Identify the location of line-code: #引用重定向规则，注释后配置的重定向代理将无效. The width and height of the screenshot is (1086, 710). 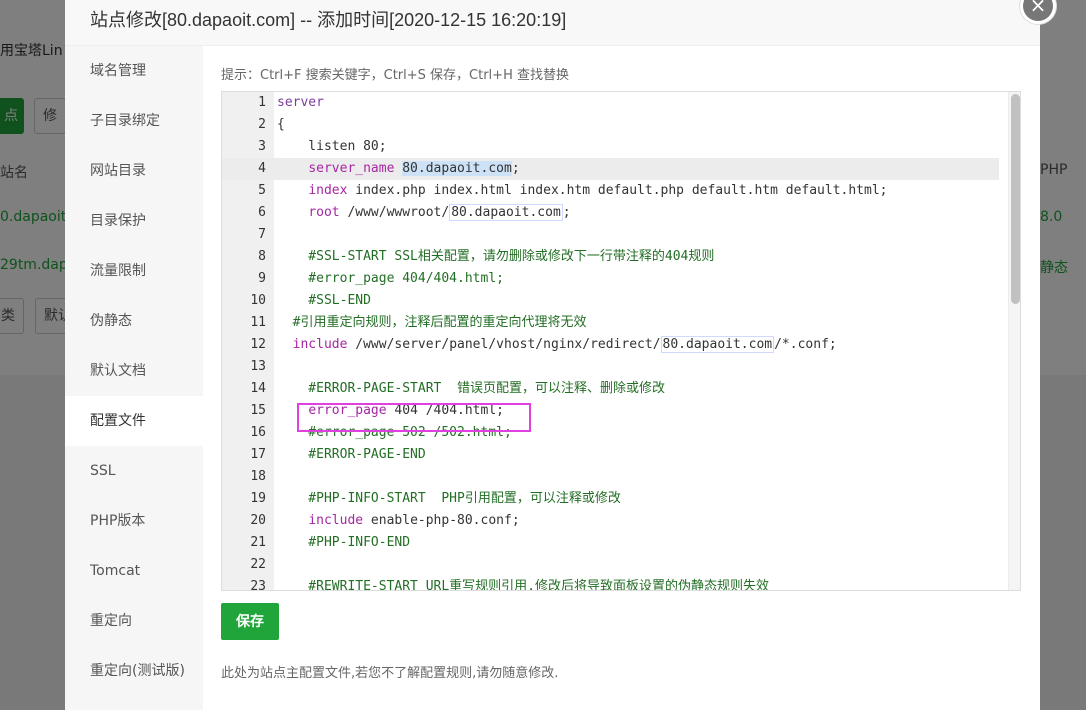
(432, 323).